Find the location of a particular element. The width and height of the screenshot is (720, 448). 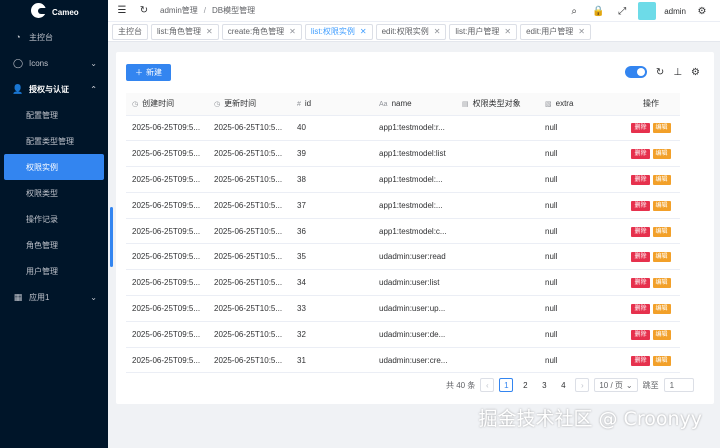

table-cell: 40 is located at coordinates (332, 128).